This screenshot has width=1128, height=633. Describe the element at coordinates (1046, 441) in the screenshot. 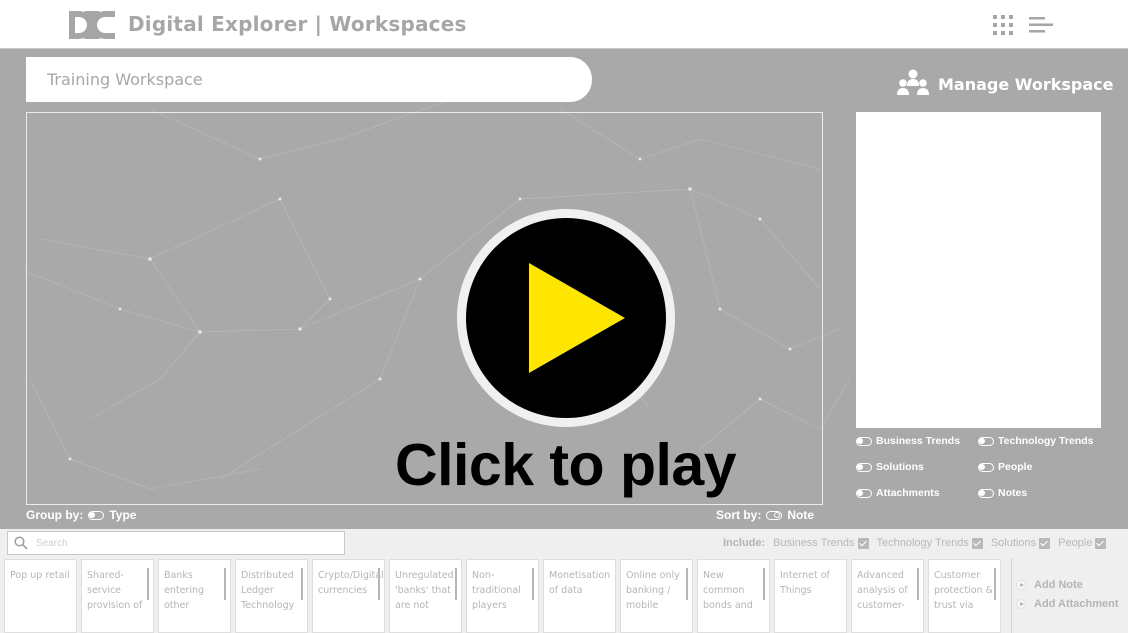

I see `filter-label: Technology Trends` at that location.